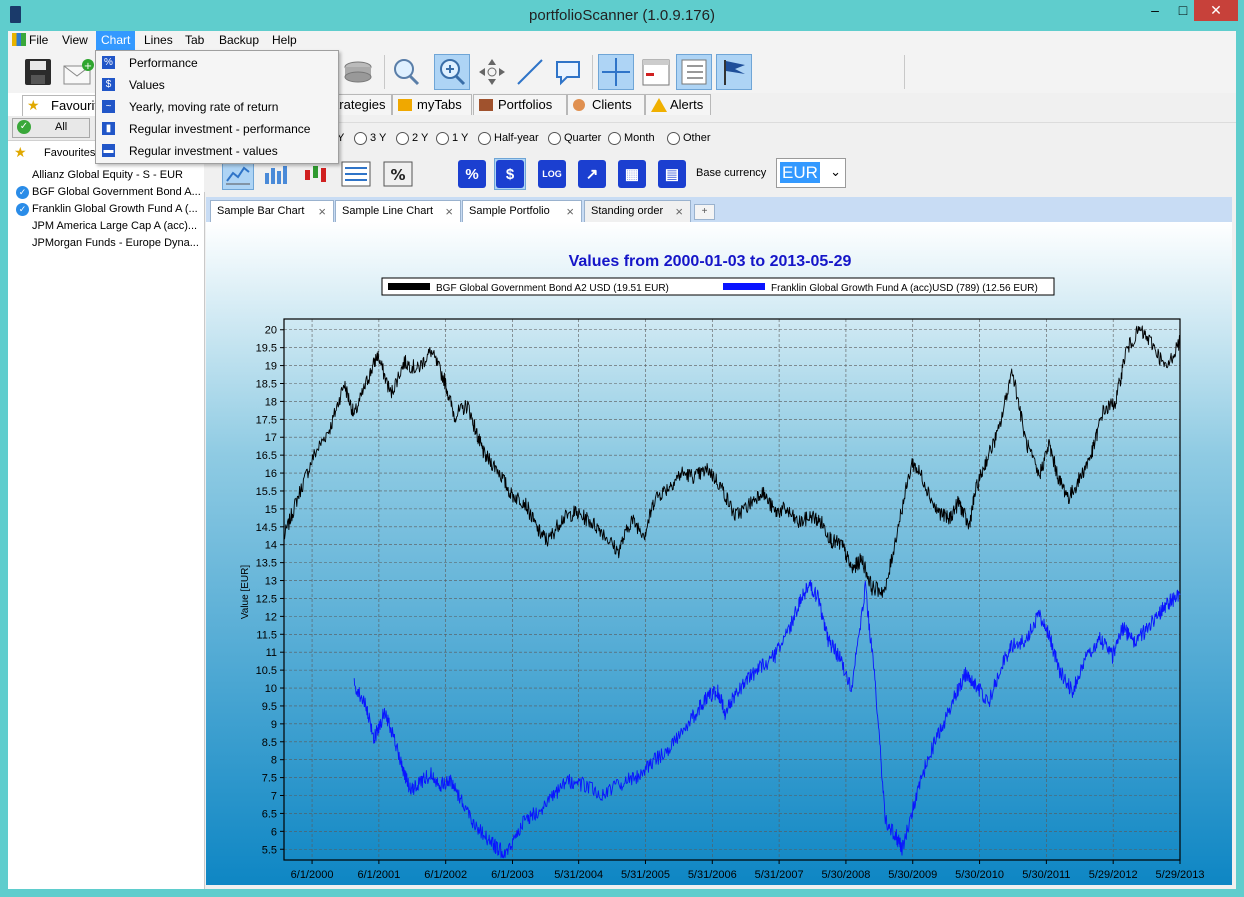 The height and width of the screenshot is (897, 1244). Describe the element at coordinates (356, 174) in the screenshot. I see `table-view-icon` at that location.